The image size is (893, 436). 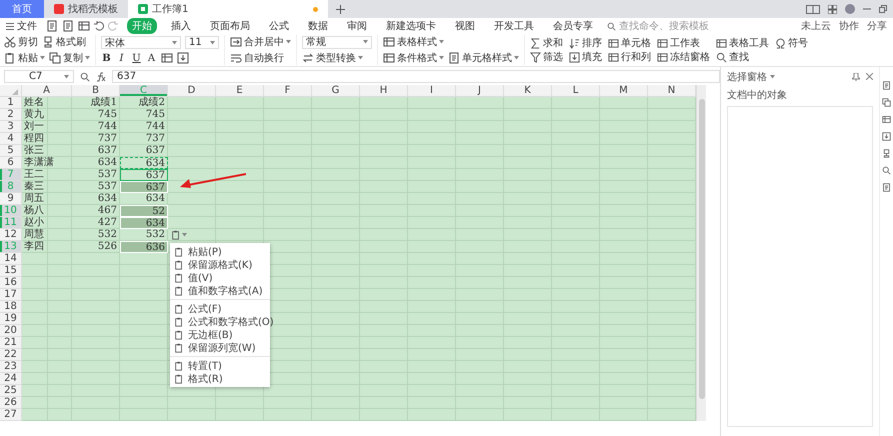 I want to click on pane-title: 选择窗格, so click(x=747, y=77).